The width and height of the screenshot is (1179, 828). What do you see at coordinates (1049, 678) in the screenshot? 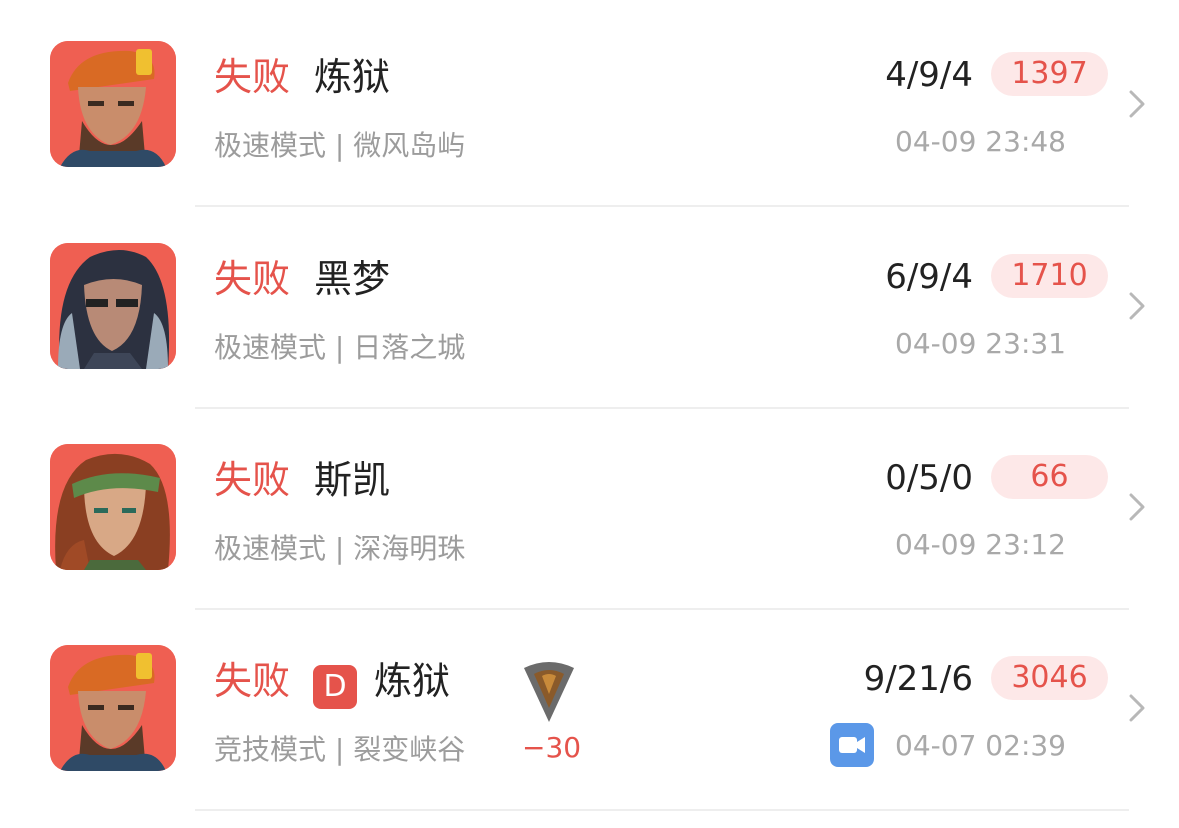
I see `score-badge: 3046` at bounding box center [1049, 678].